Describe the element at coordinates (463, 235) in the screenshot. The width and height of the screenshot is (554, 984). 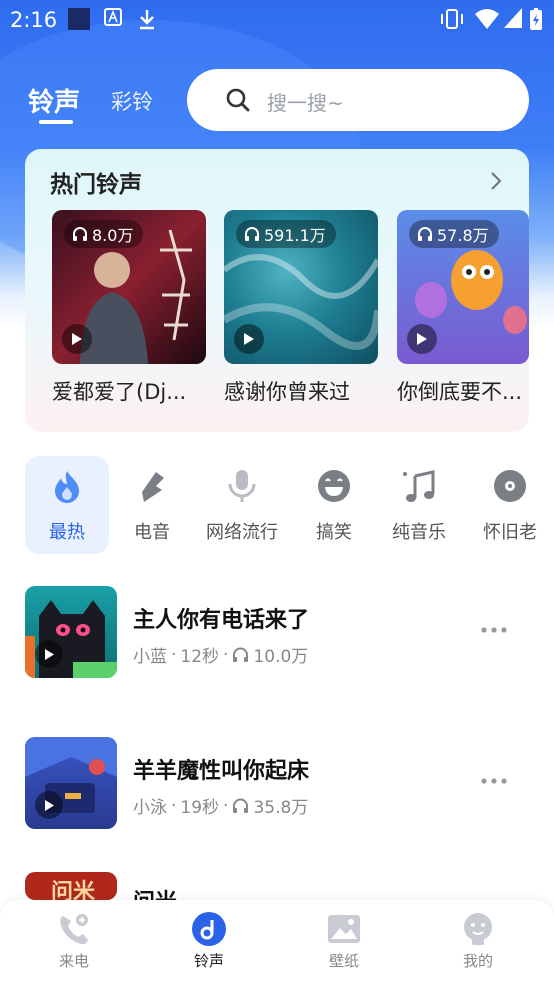
I see `play-count: 57.8万` at that location.